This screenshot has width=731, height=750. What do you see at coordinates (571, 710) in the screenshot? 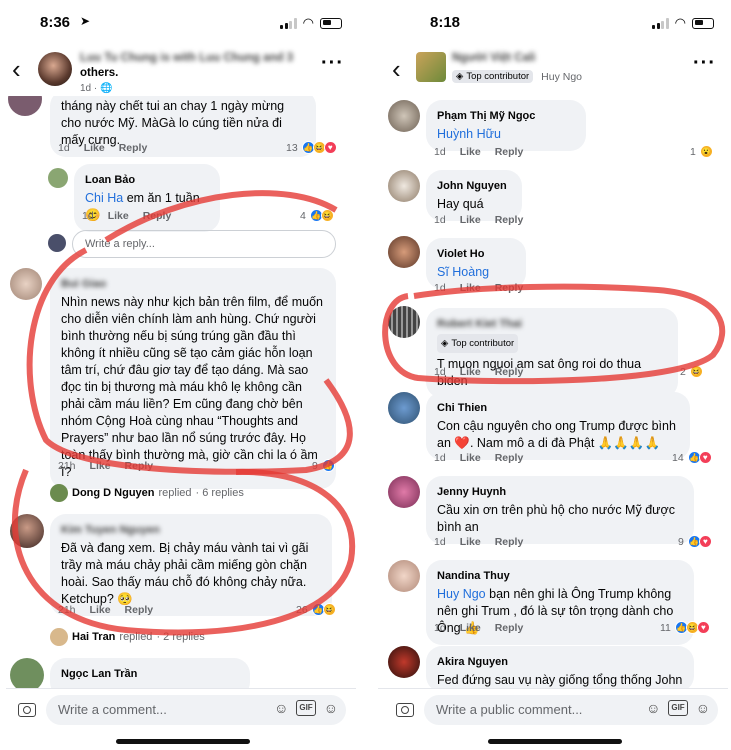
I see `comment-input: Write a public comment... ☺ GIF ☺` at bounding box center [571, 710].